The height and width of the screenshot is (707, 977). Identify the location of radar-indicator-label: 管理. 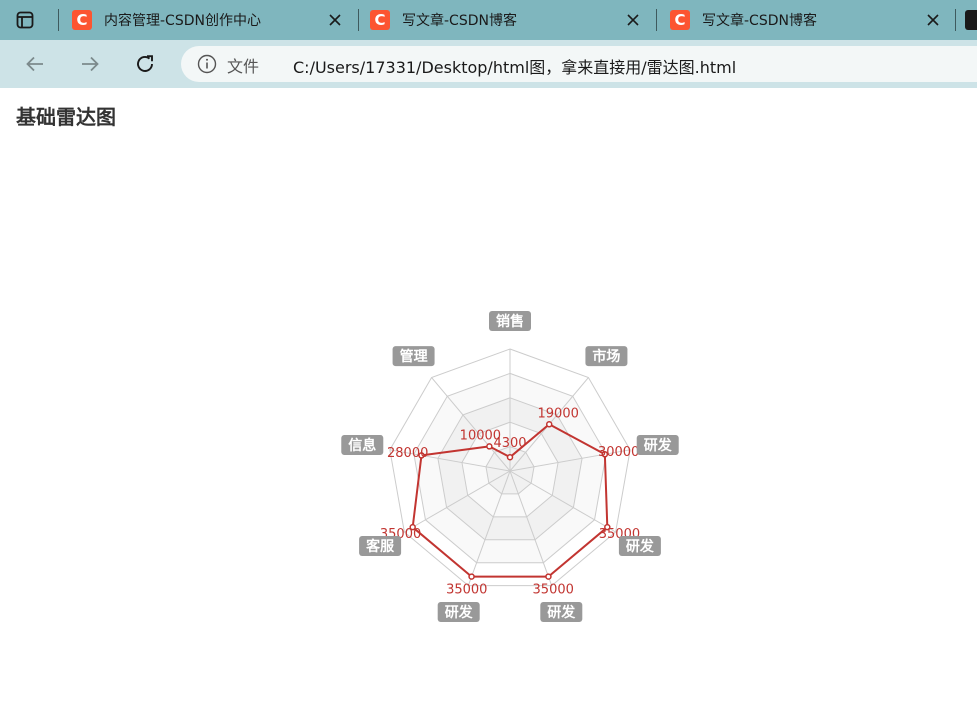
(414, 356).